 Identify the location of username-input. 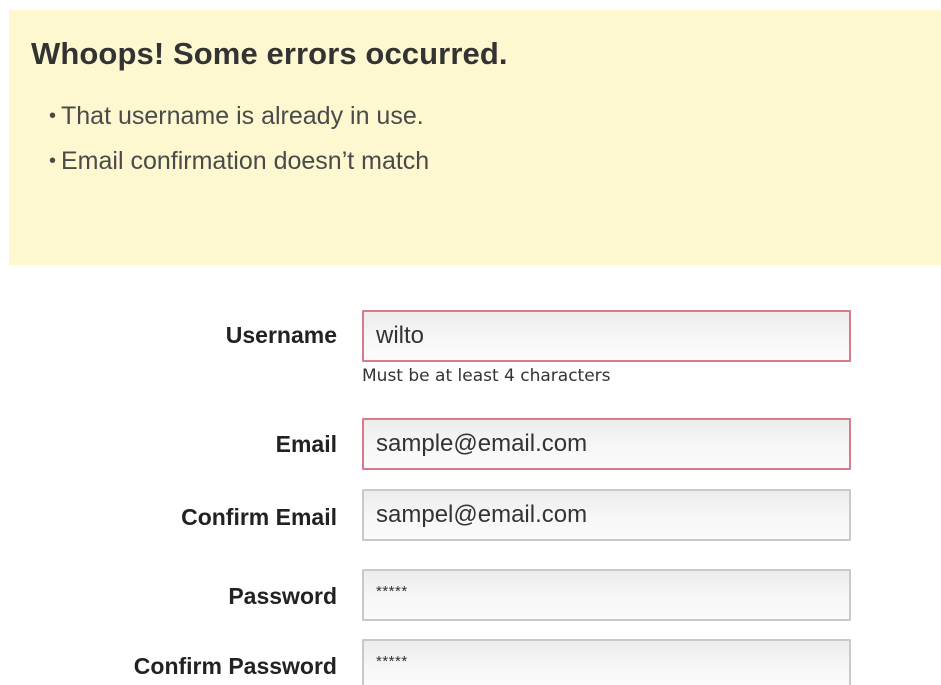
(606, 336).